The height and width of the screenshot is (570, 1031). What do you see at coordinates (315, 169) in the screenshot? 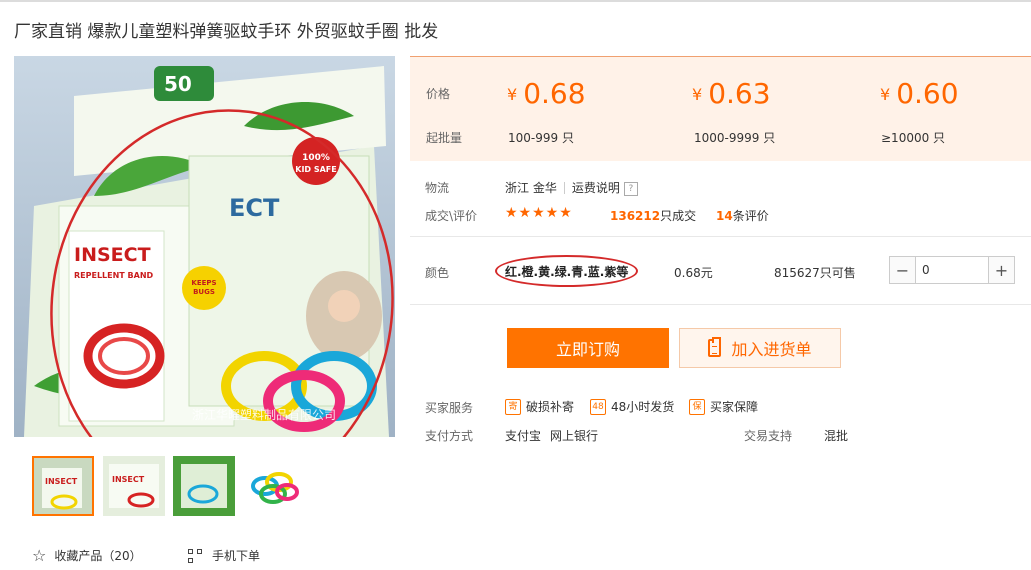
I see `svg-text: KID SAFE` at bounding box center [315, 169].